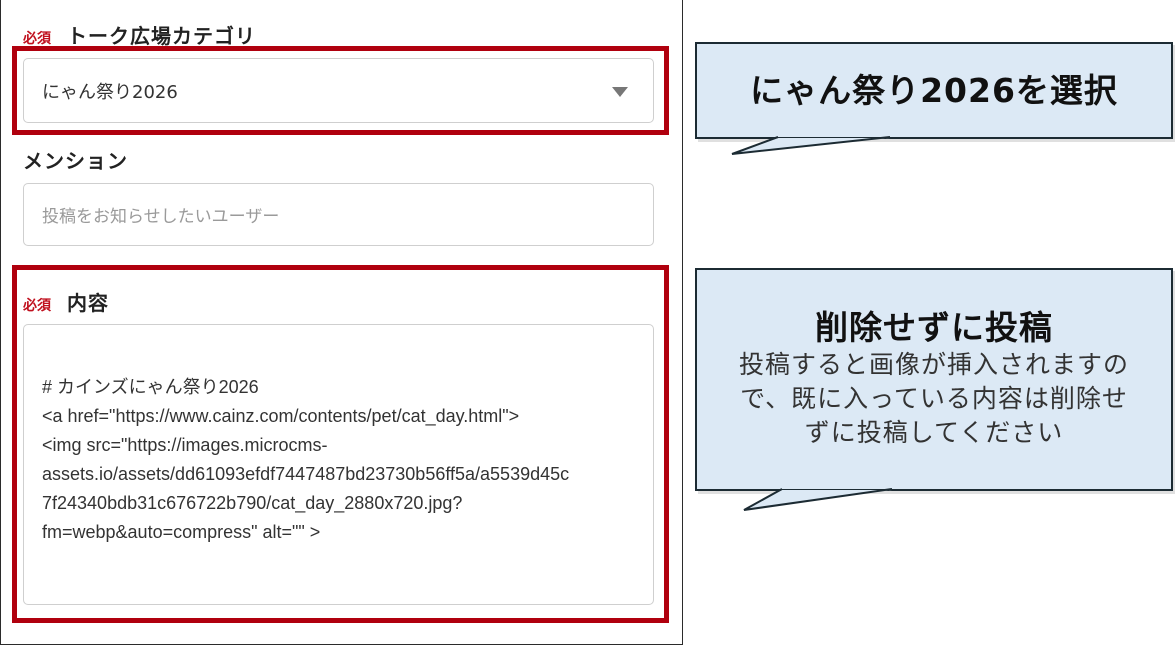 This screenshot has height=645, width=1175. What do you see at coordinates (338, 214) in the screenshot?
I see `mention-input: 投稿をお知らせしたいユーザー` at bounding box center [338, 214].